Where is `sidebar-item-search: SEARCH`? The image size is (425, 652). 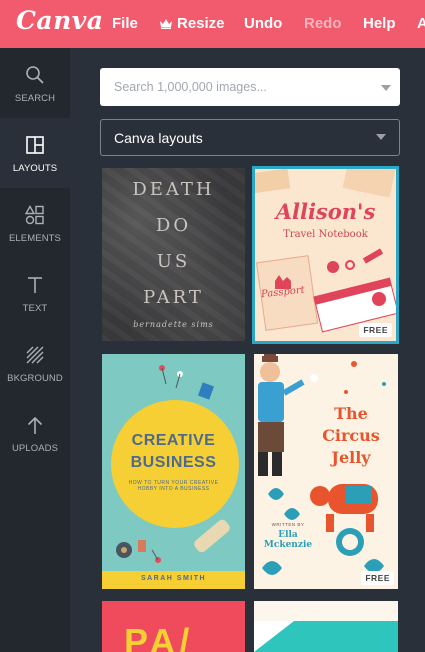 sidebar-item-search: SEARCH is located at coordinates (35, 83).